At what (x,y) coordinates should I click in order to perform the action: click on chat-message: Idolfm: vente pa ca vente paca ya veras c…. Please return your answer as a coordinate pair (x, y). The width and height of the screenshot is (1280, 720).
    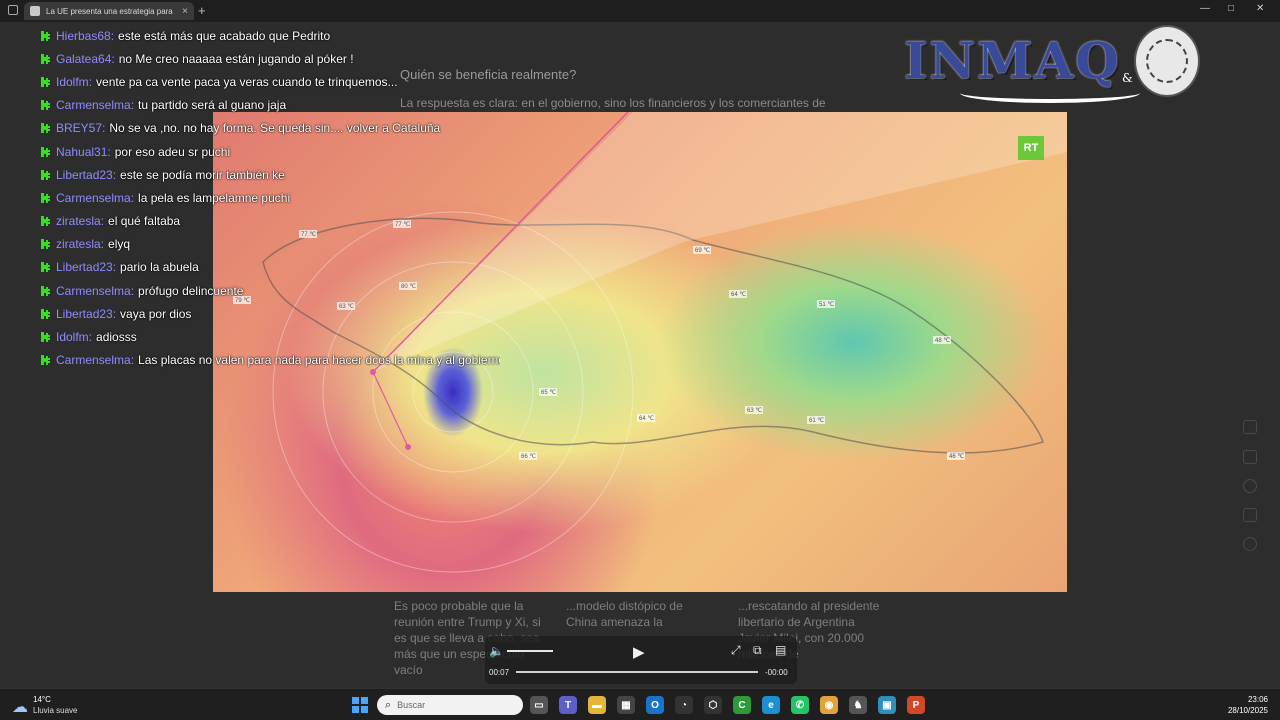
    Looking at the image, I should click on (270, 81).